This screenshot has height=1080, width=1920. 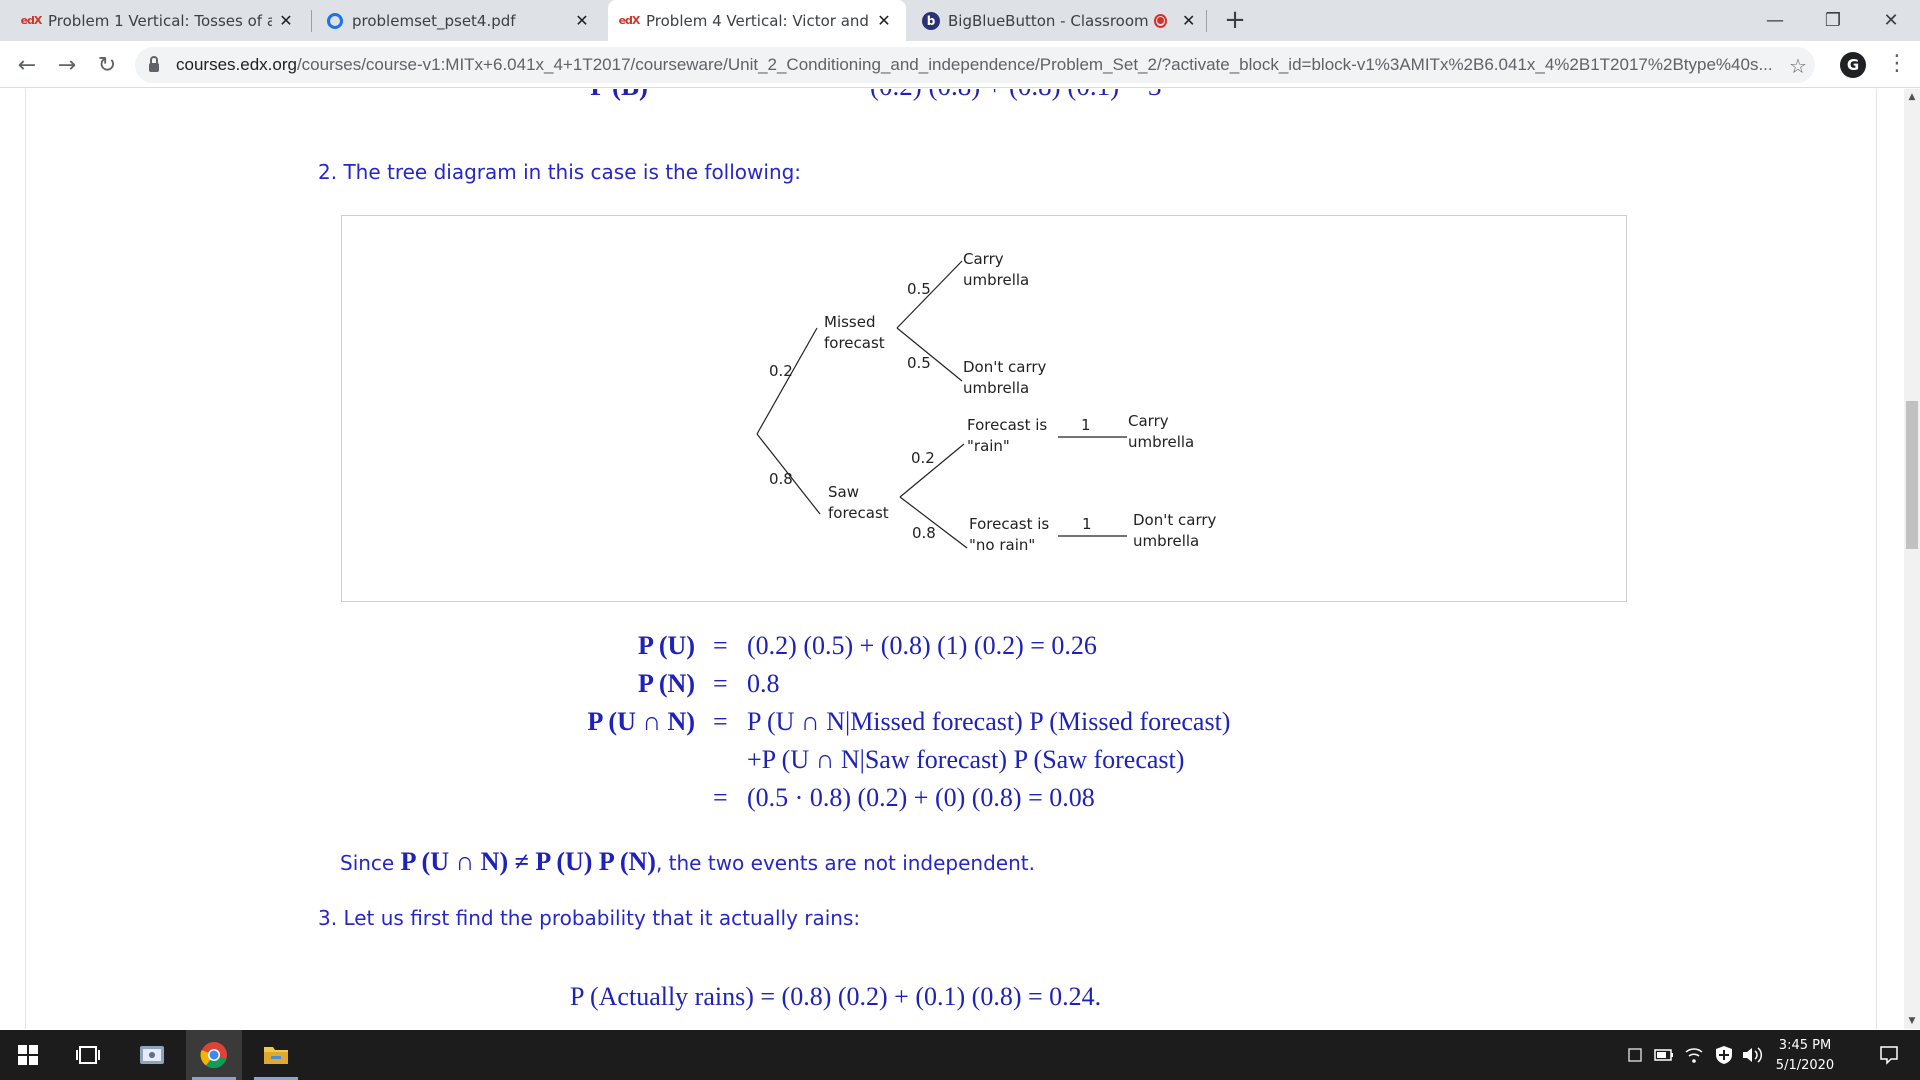 I want to click on tab-label: Problem 4 Vertical: Victor and his, so click(x=758, y=20).